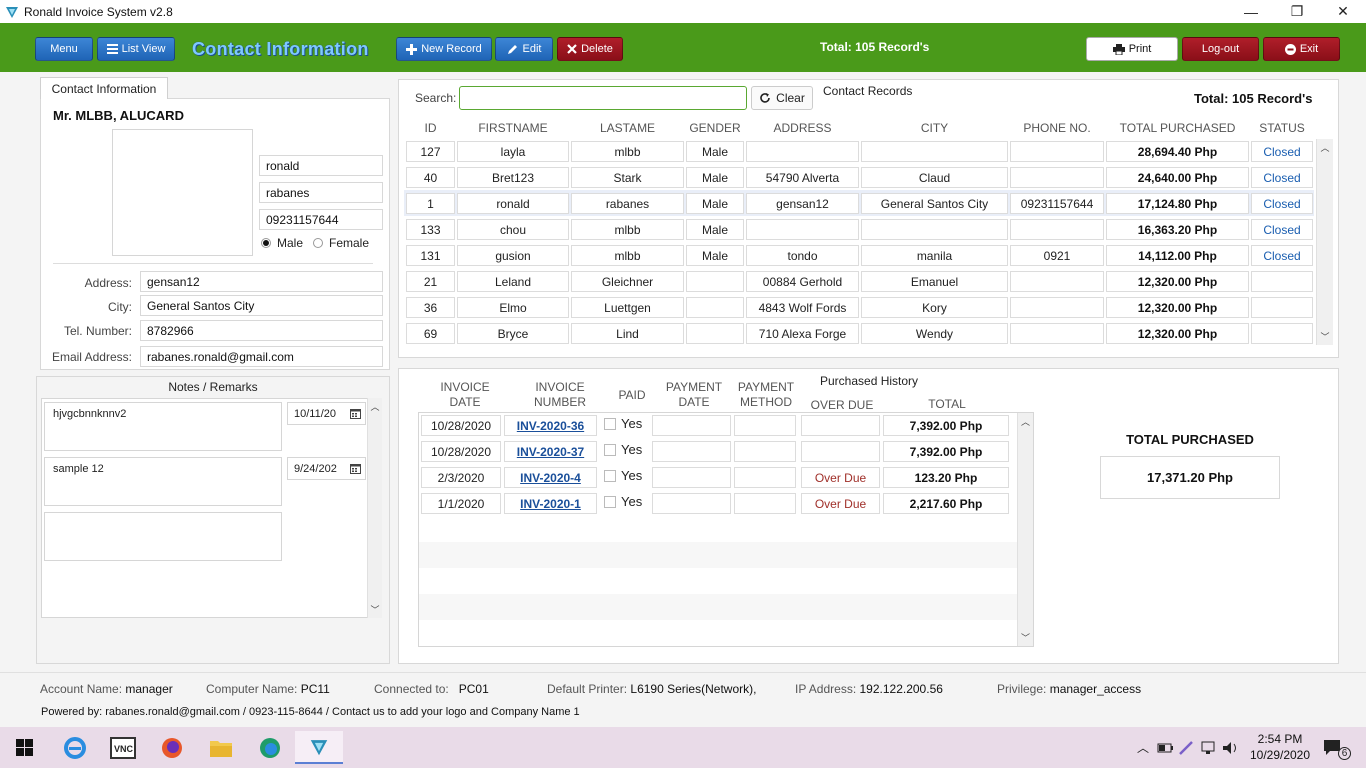 The width and height of the screenshot is (1366, 768). Describe the element at coordinates (946, 425) in the screenshot. I see `cell-total: 7,392.00 Php` at that location.